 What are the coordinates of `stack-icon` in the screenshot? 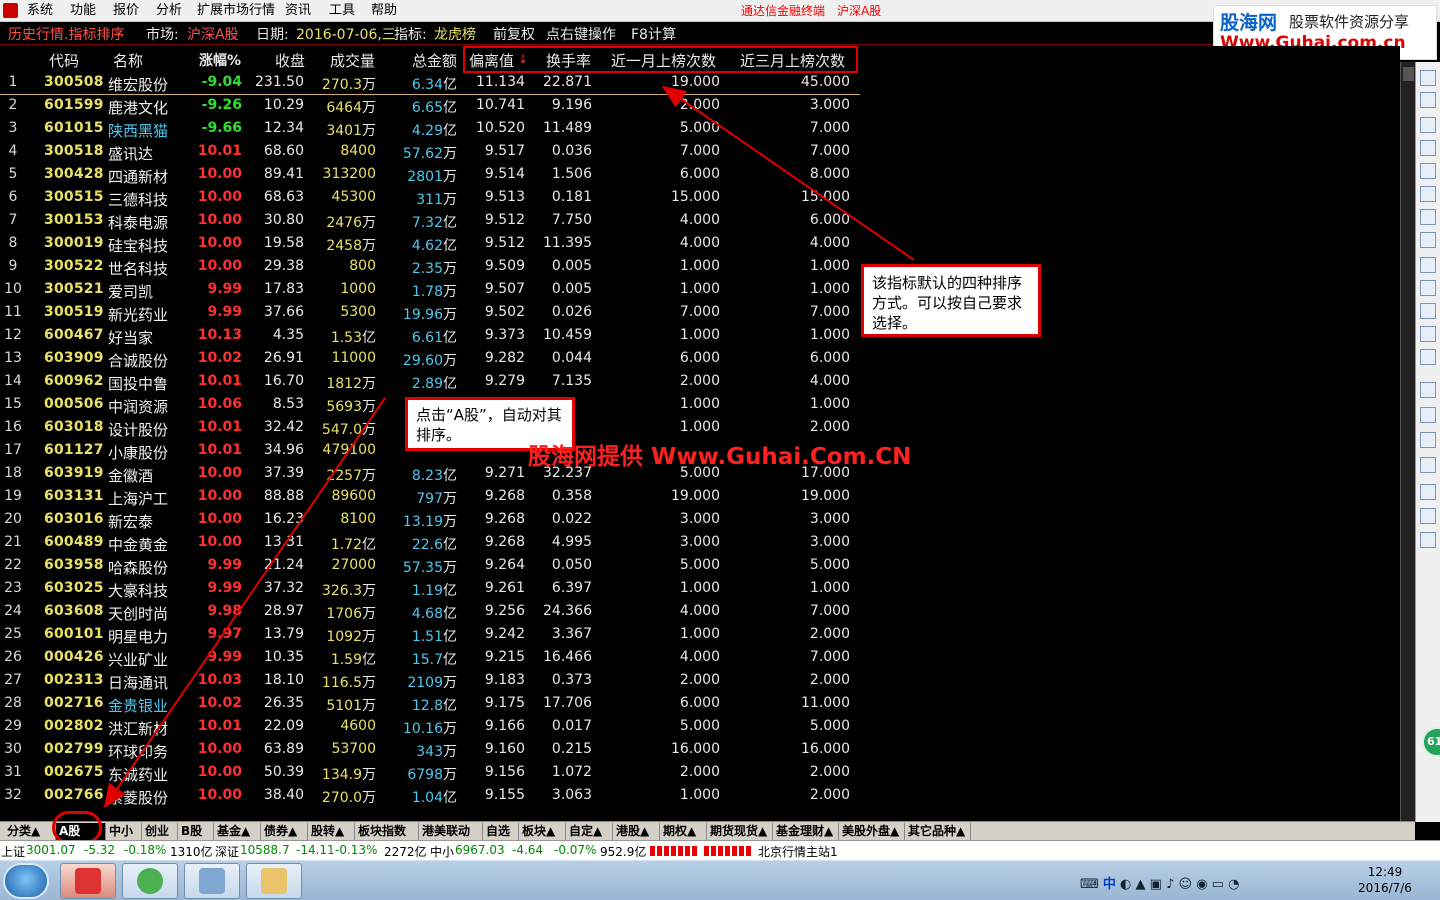 It's located at (1428, 440).